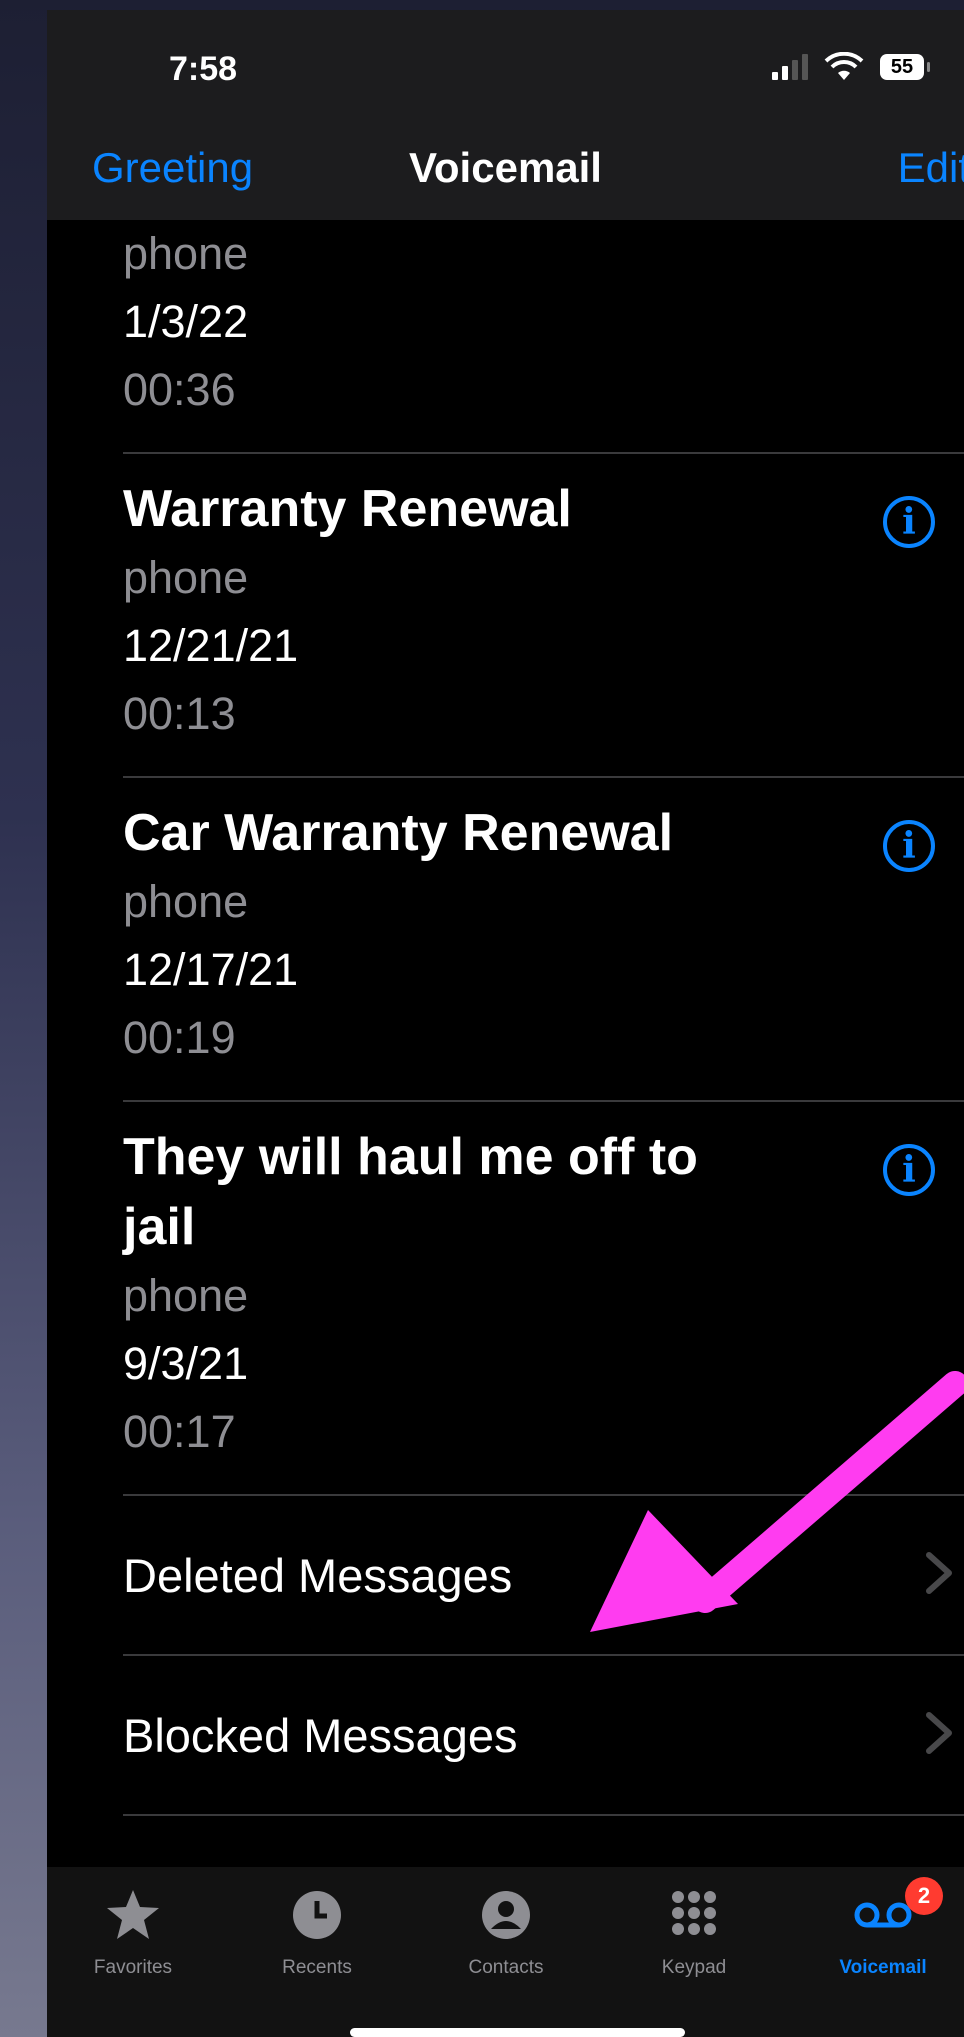 The height and width of the screenshot is (2037, 964). I want to click on voicemail-date: 1/3/22, so click(186, 321).